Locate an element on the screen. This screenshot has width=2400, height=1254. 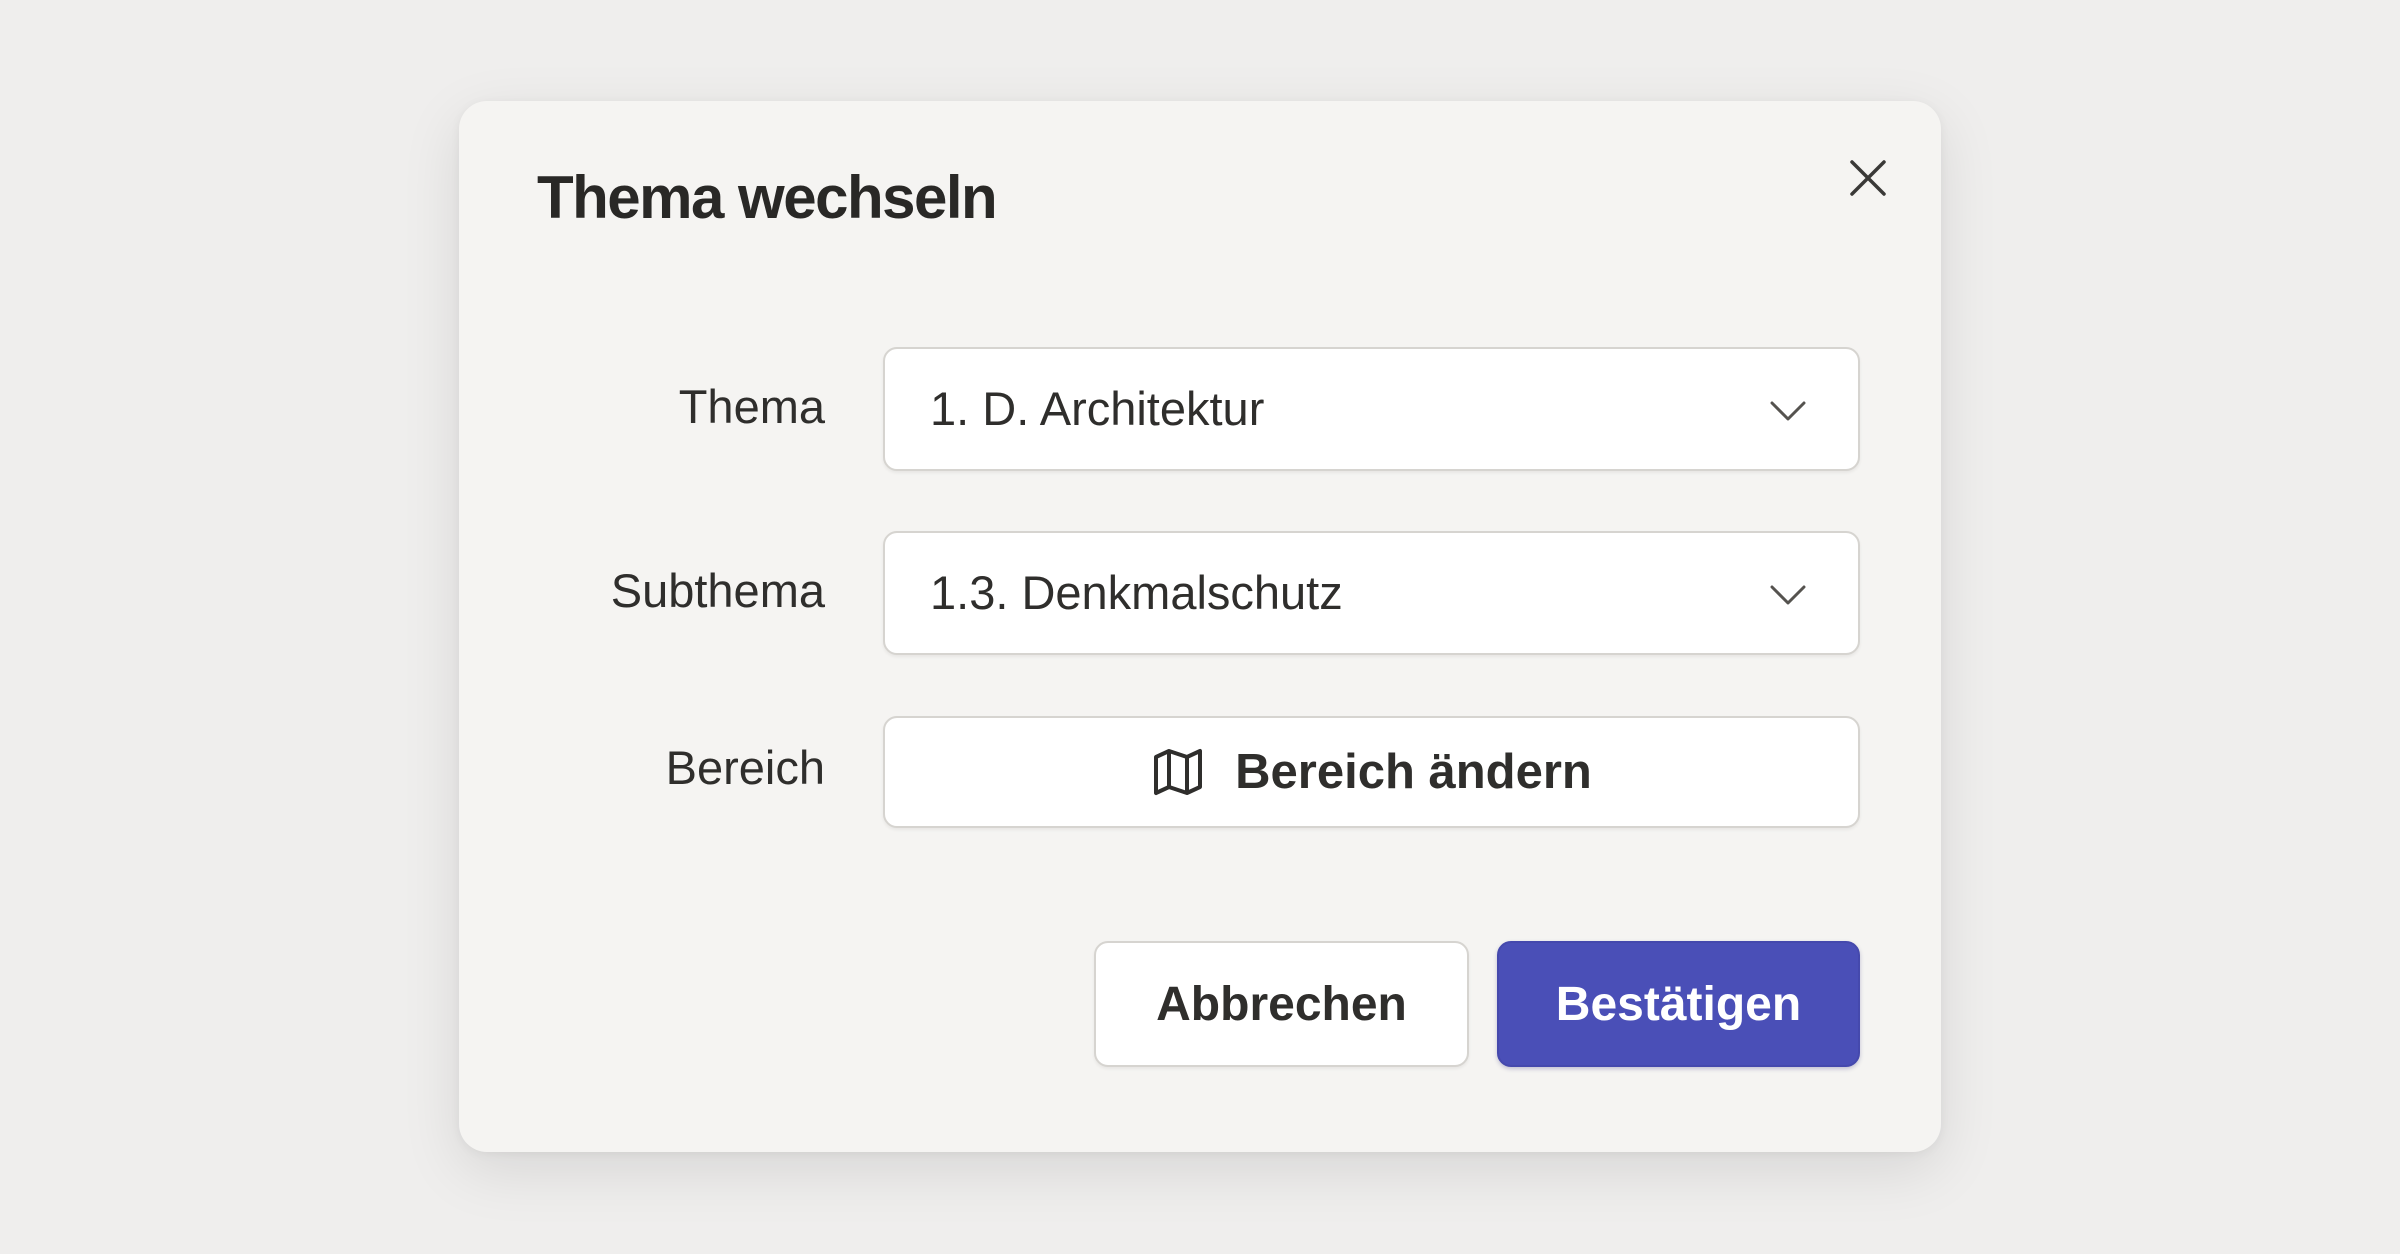
close-button is located at coordinates (1868, 178).